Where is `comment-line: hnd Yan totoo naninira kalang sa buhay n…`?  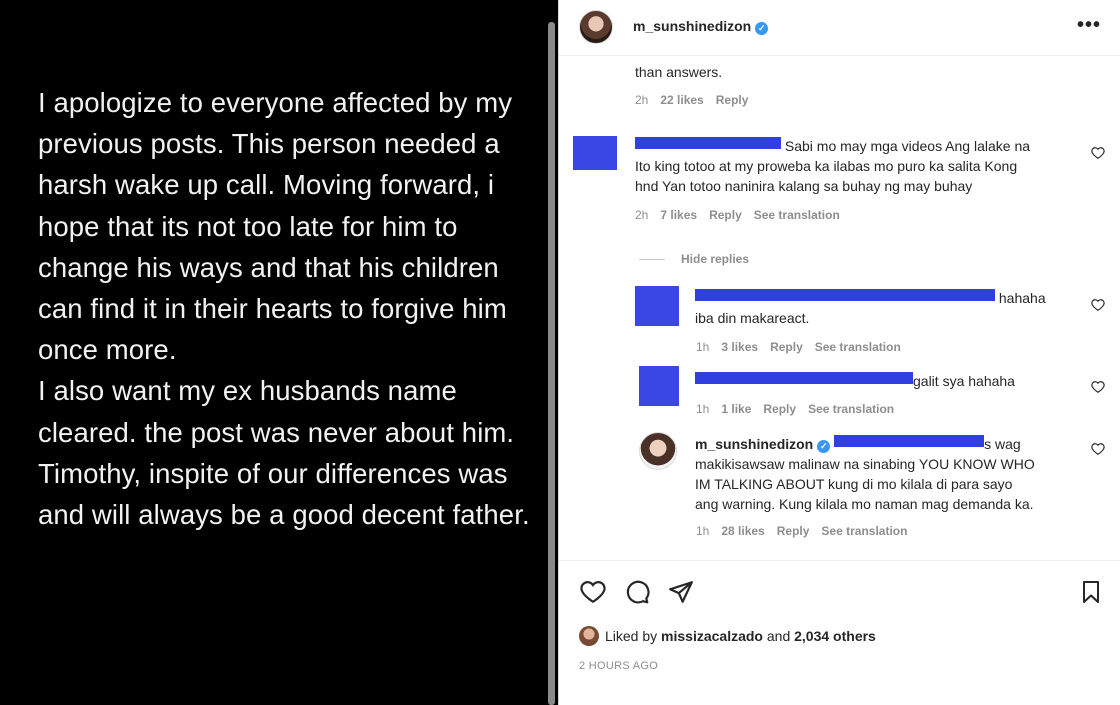 comment-line: hnd Yan totoo naninira kalang sa buhay n… is located at coordinates (804, 186).